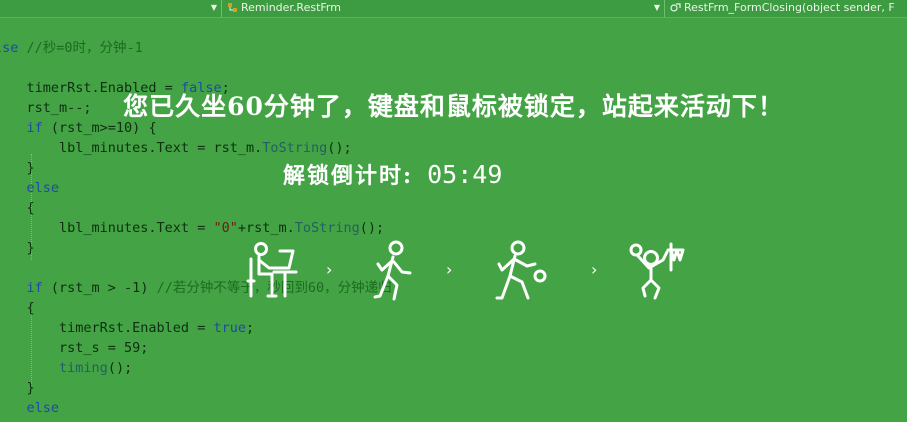 This screenshot has height=422, width=907. I want to click on code-line: rst_s = 59;, so click(74, 348).